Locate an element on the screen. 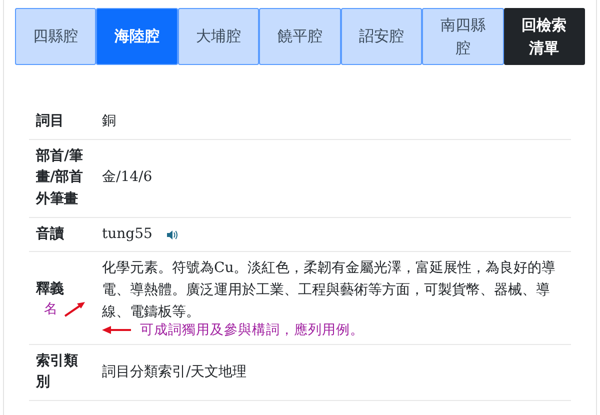 Image resolution: width=600 pixels, height=415 pixels. field-value: 詞目分類索引/天文地理 is located at coordinates (175, 372).